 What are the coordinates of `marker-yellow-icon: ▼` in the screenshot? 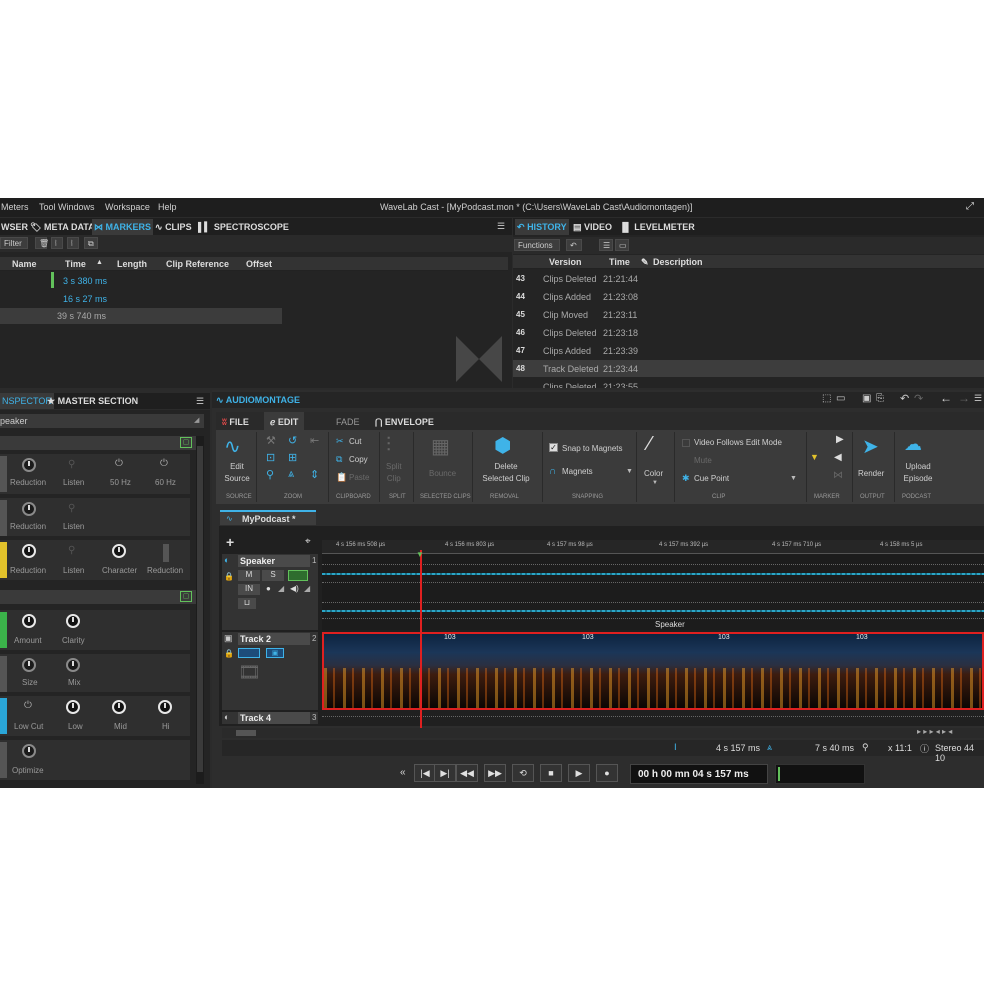 It's located at (814, 457).